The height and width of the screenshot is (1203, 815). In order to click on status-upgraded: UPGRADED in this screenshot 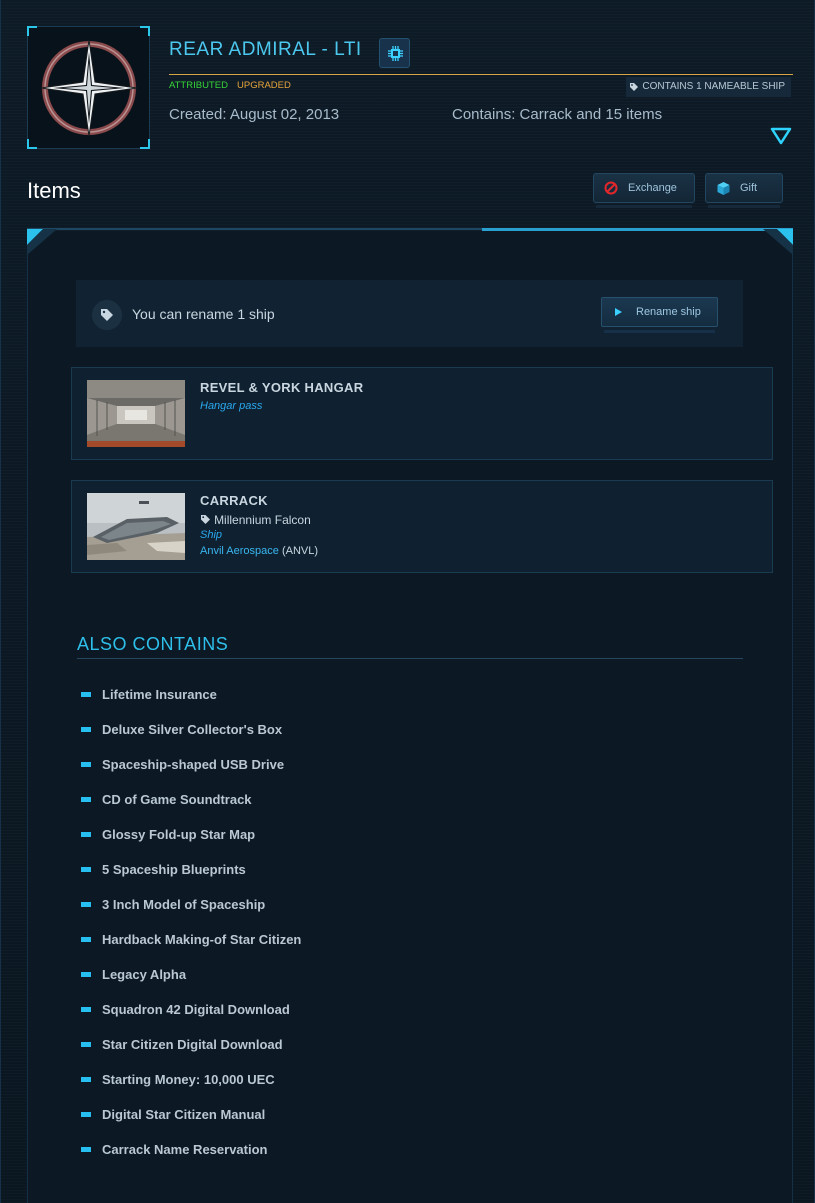, I will do `click(264, 85)`.